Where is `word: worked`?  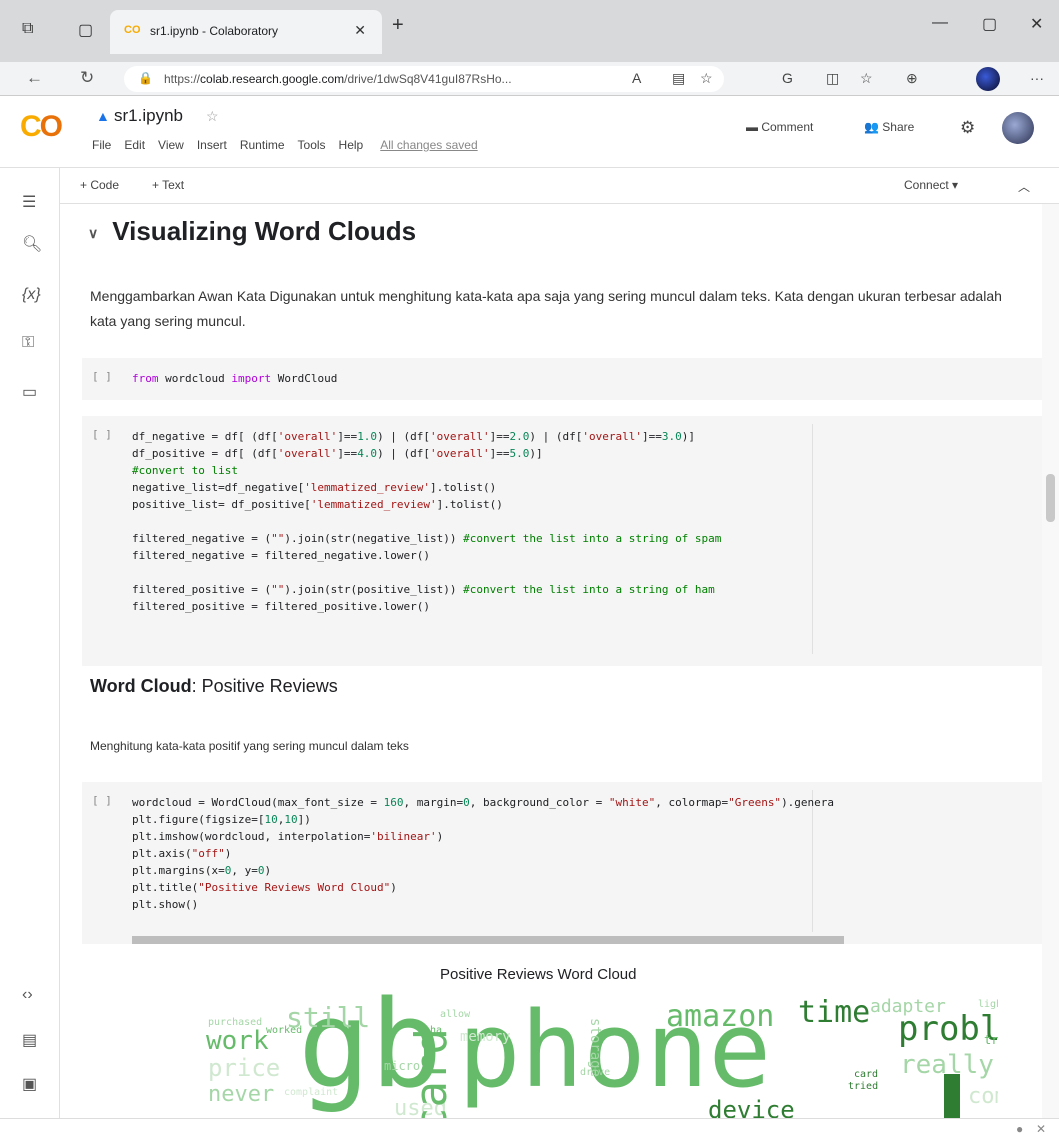
word: worked is located at coordinates (284, 1030).